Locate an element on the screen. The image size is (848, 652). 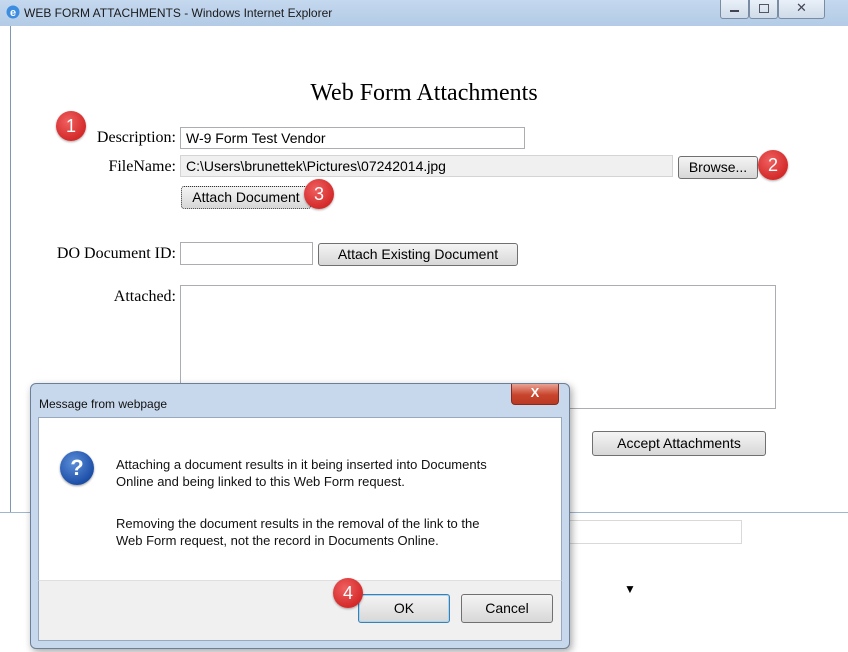
callout-2: 2 is located at coordinates (773, 165).